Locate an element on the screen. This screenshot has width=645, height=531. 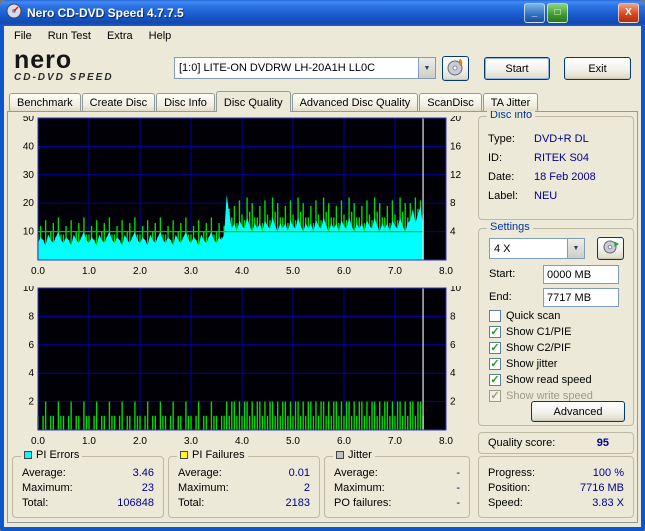
row-label: Type: is located at coordinates (501, 139).